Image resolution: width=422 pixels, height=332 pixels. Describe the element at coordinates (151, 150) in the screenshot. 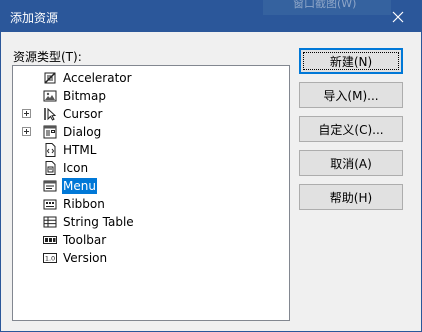

I see `tree-item-html: HTML` at that location.